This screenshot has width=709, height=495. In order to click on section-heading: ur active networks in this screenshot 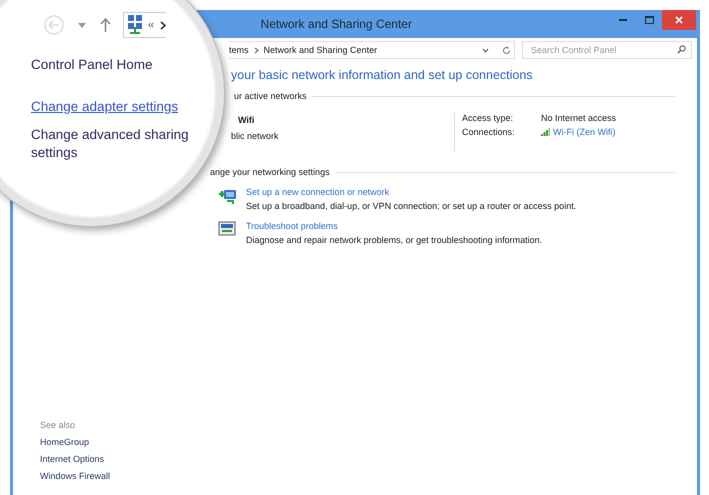, I will do `click(270, 96)`.